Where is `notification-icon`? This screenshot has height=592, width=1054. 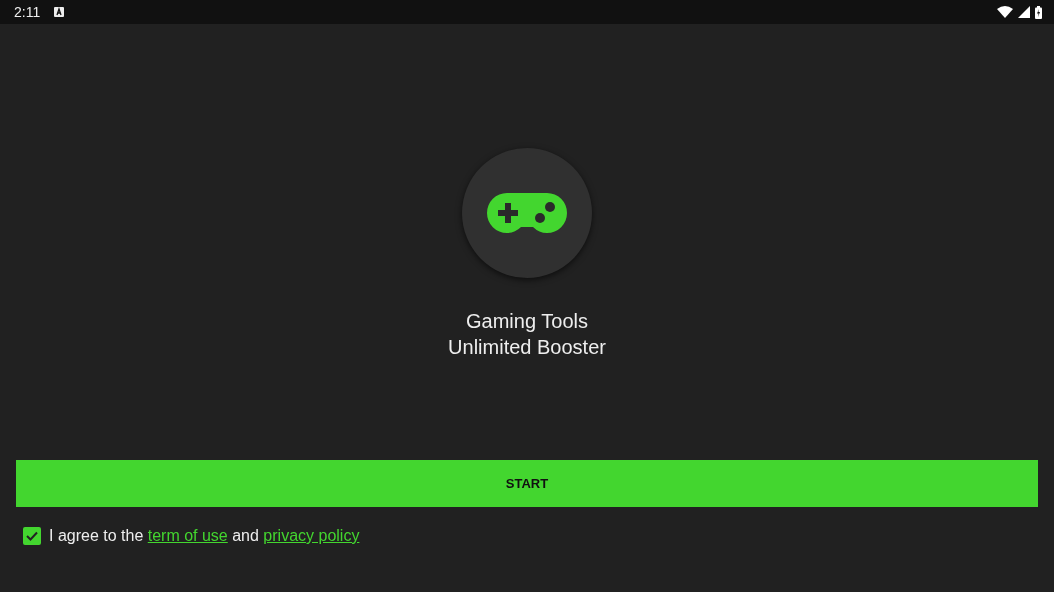
notification-icon is located at coordinates (59, 12).